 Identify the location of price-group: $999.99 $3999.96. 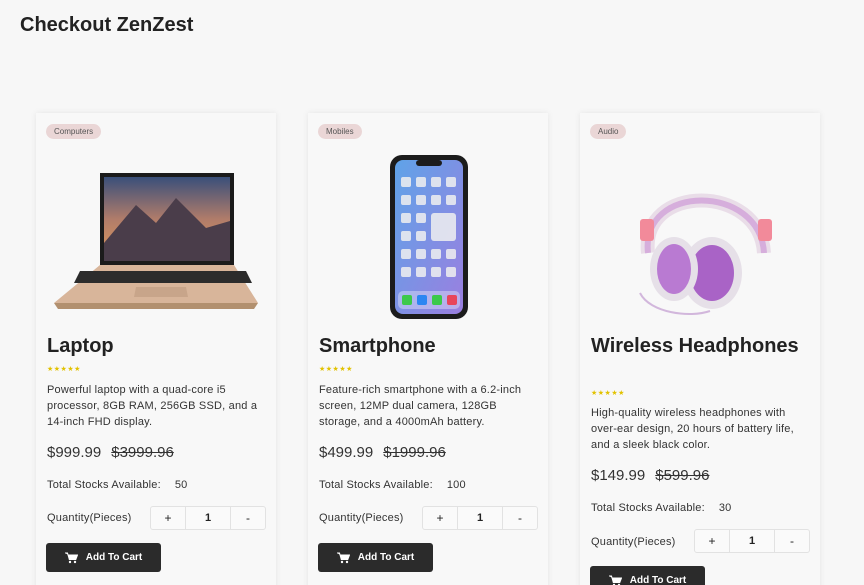
(110, 452).